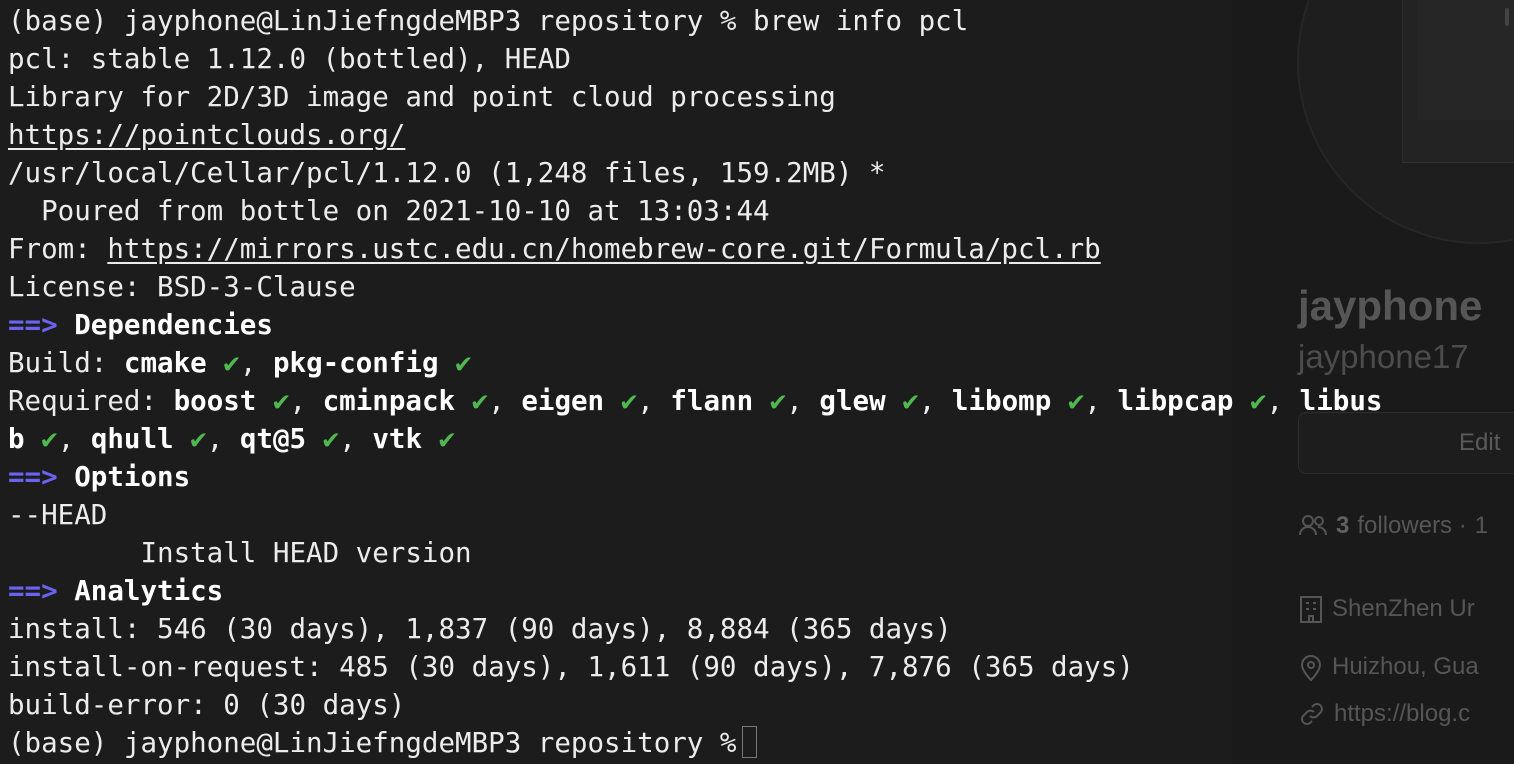 The width and height of the screenshot is (1514, 764). Describe the element at coordinates (232, 439) in the screenshot. I see `required-deps-line-wrap: b ✔, qhull ✔, qt@5 ✔, vtk ✔` at that location.